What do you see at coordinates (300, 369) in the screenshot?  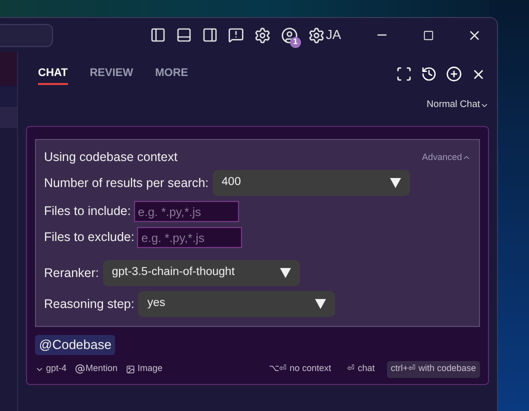 I see `shortcut-button: ⌥⏎ no context` at bounding box center [300, 369].